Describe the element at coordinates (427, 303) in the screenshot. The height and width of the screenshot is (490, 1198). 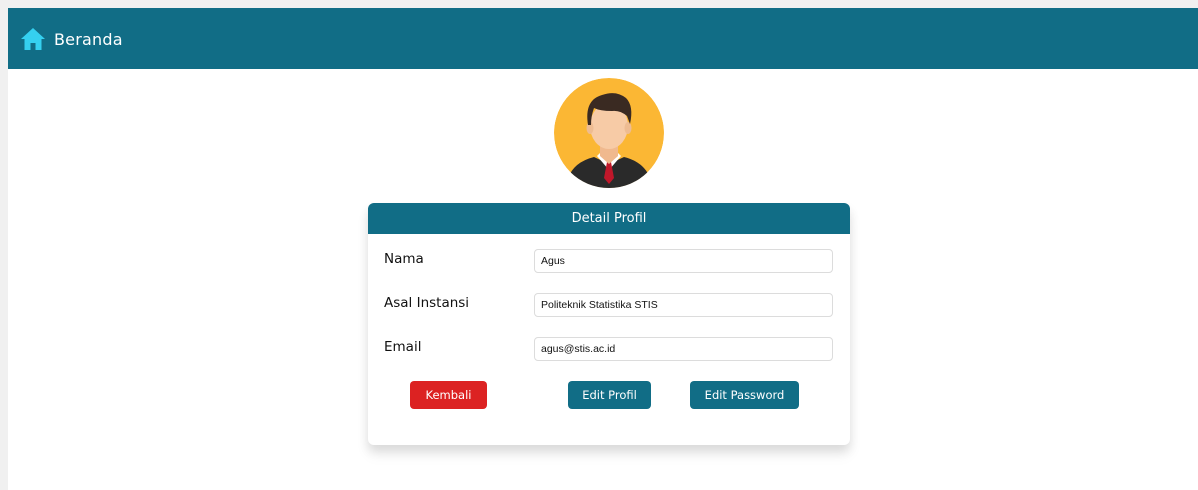
I see `institution-label: Asal Instansi` at that location.